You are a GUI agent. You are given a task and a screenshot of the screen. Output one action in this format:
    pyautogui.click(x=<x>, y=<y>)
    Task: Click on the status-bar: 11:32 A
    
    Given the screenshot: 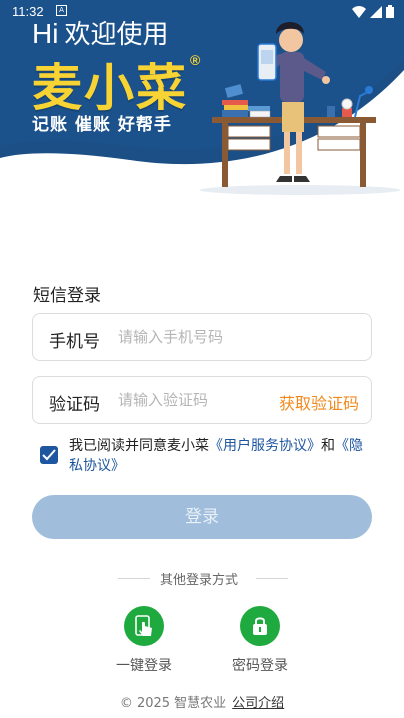 What is the action you would take?
    pyautogui.click(x=202, y=11)
    